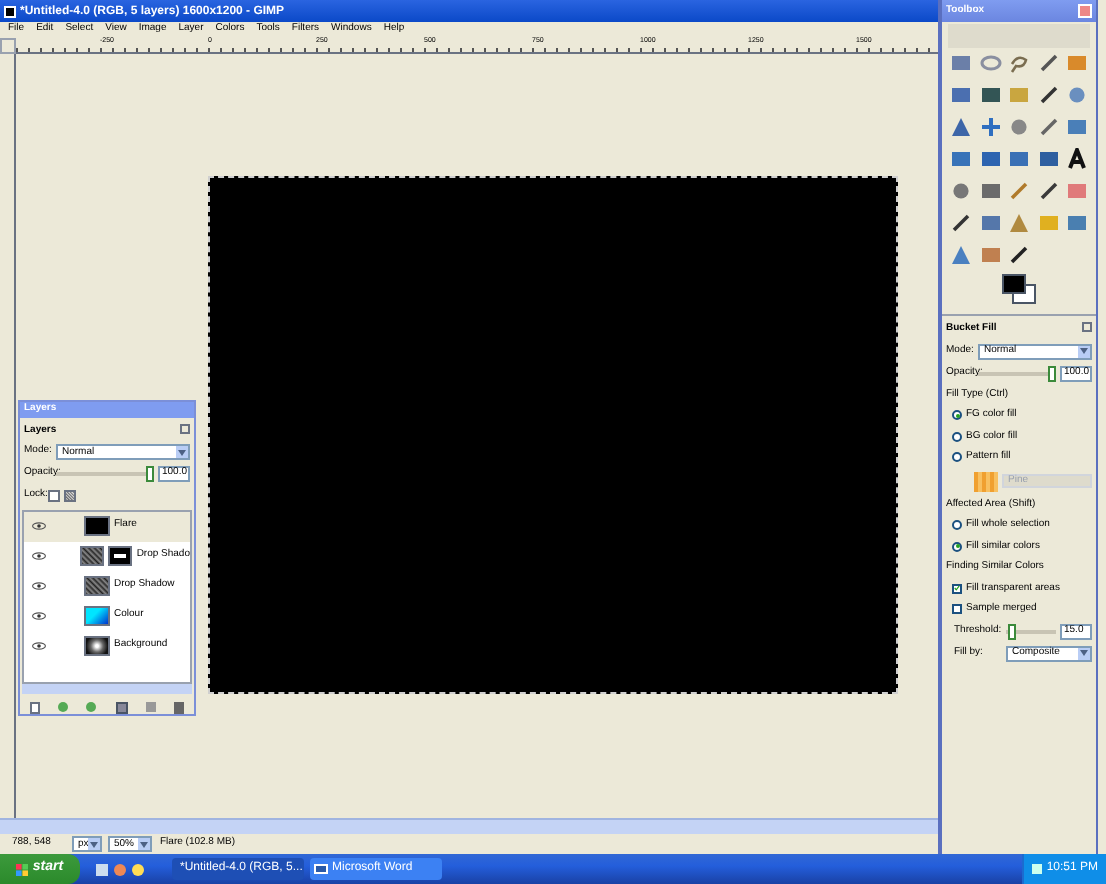  I want to click on app-icon, so click(10, 11).